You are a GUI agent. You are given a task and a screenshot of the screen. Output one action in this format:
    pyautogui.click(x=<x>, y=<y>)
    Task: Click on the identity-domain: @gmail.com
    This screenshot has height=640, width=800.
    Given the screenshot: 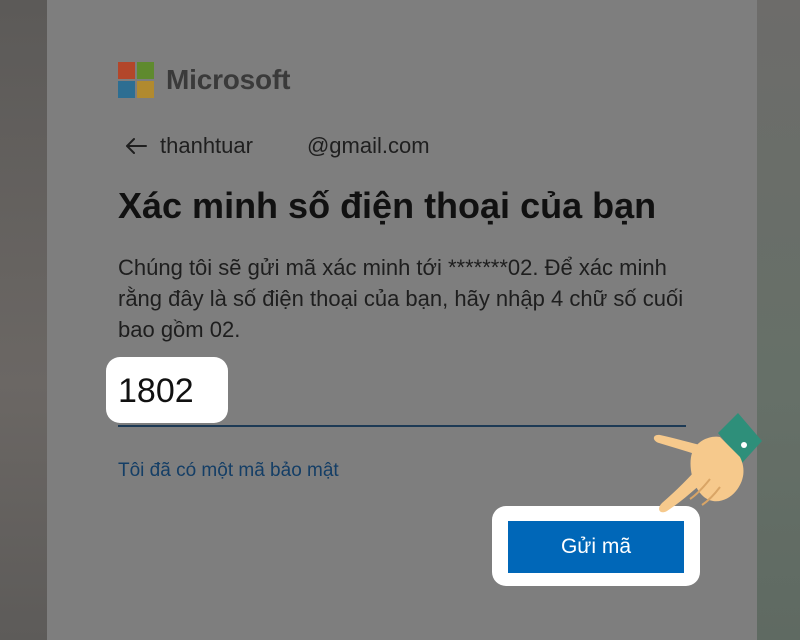 What is the action you would take?
    pyautogui.click(x=368, y=145)
    